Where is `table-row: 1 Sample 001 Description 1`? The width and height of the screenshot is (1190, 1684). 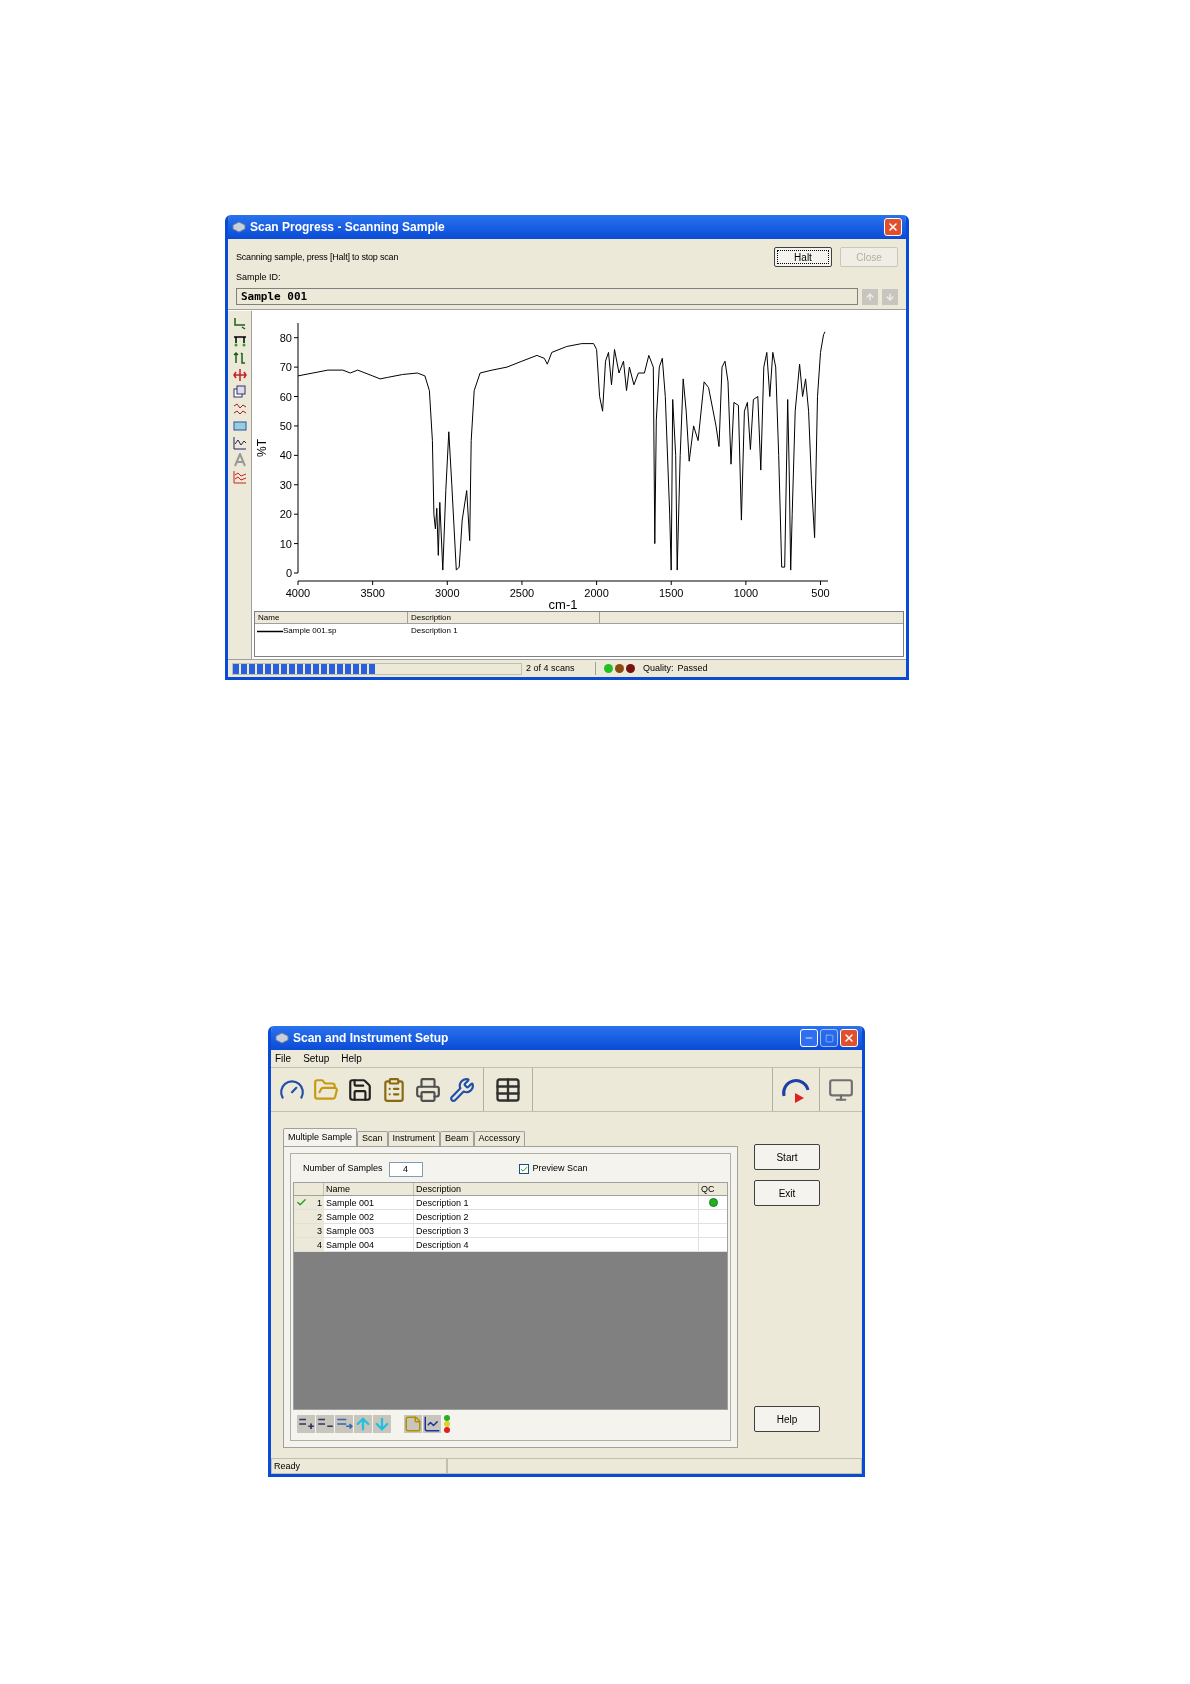 table-row: 1 Sample 001 Description 1 is located at coordinates (510, 1203).